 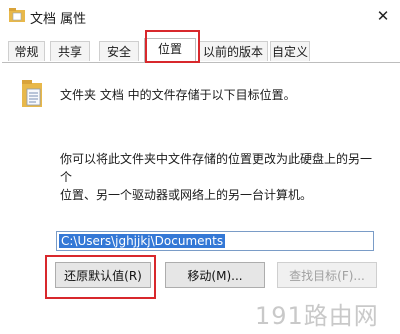 What do you see at coordinates (17, 15) in the screenshot?
I see `folder-icon` at bounding box center [17, 15].